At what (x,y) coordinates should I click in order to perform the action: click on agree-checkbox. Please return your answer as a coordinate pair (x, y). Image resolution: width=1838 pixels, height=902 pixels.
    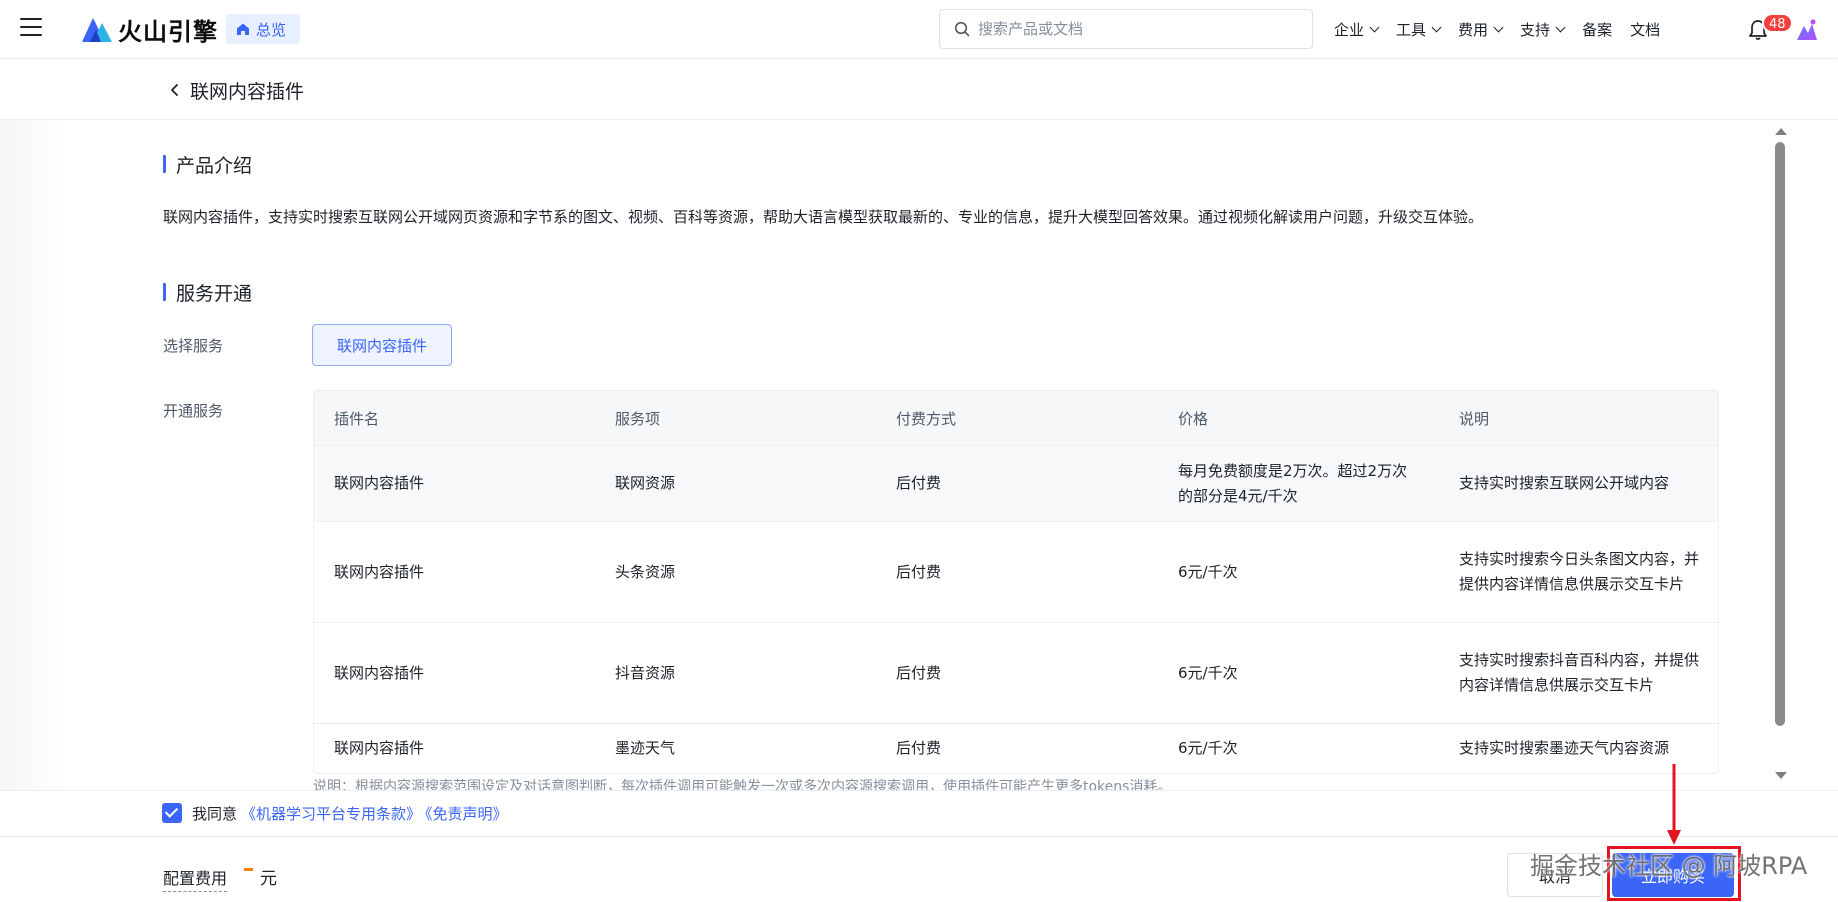
    Looking at the image, I should click on (172, 813).